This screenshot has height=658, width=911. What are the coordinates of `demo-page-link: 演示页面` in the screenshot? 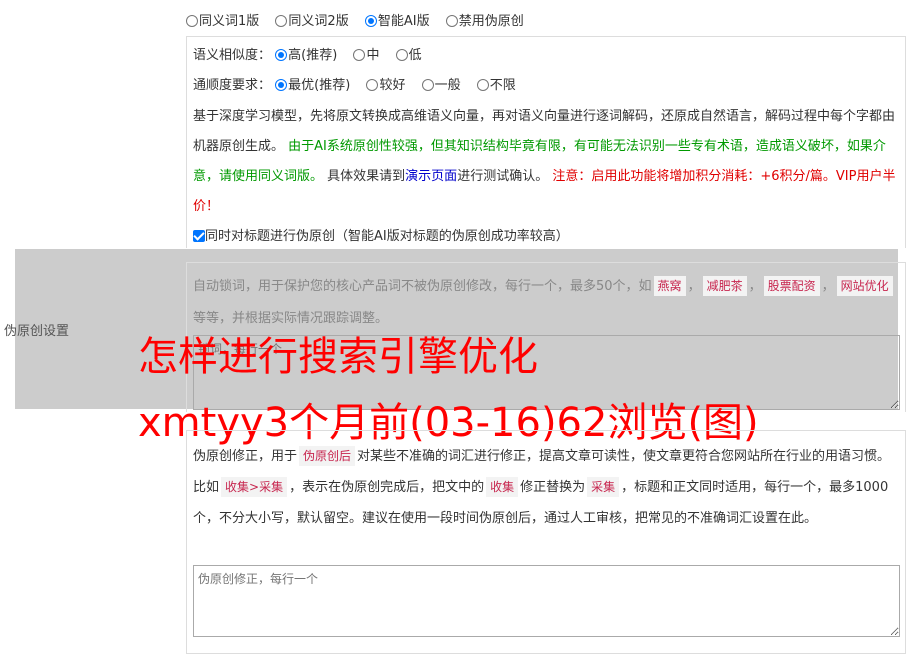 It's located at (431, 176).